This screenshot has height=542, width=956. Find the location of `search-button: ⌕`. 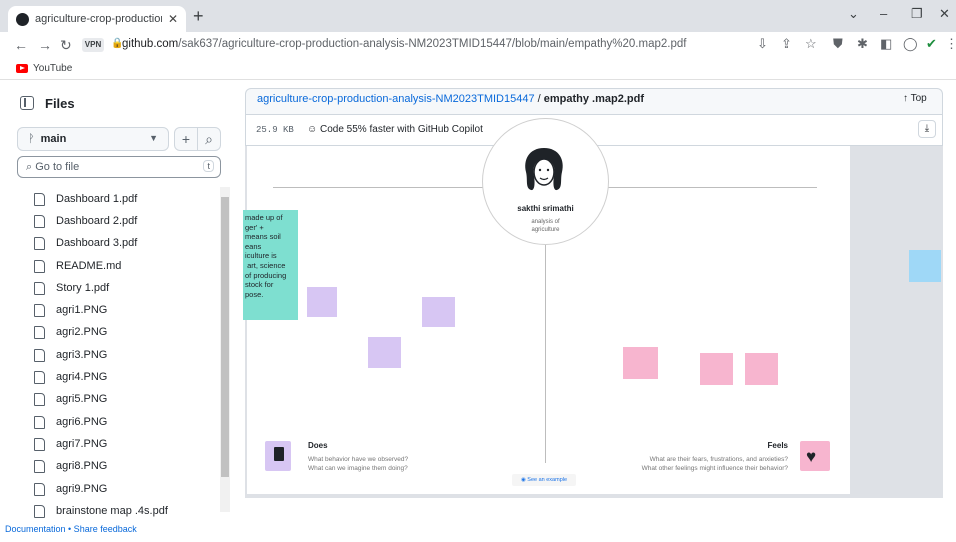

search-button: ⌕ is located at coordinates (209, 139).